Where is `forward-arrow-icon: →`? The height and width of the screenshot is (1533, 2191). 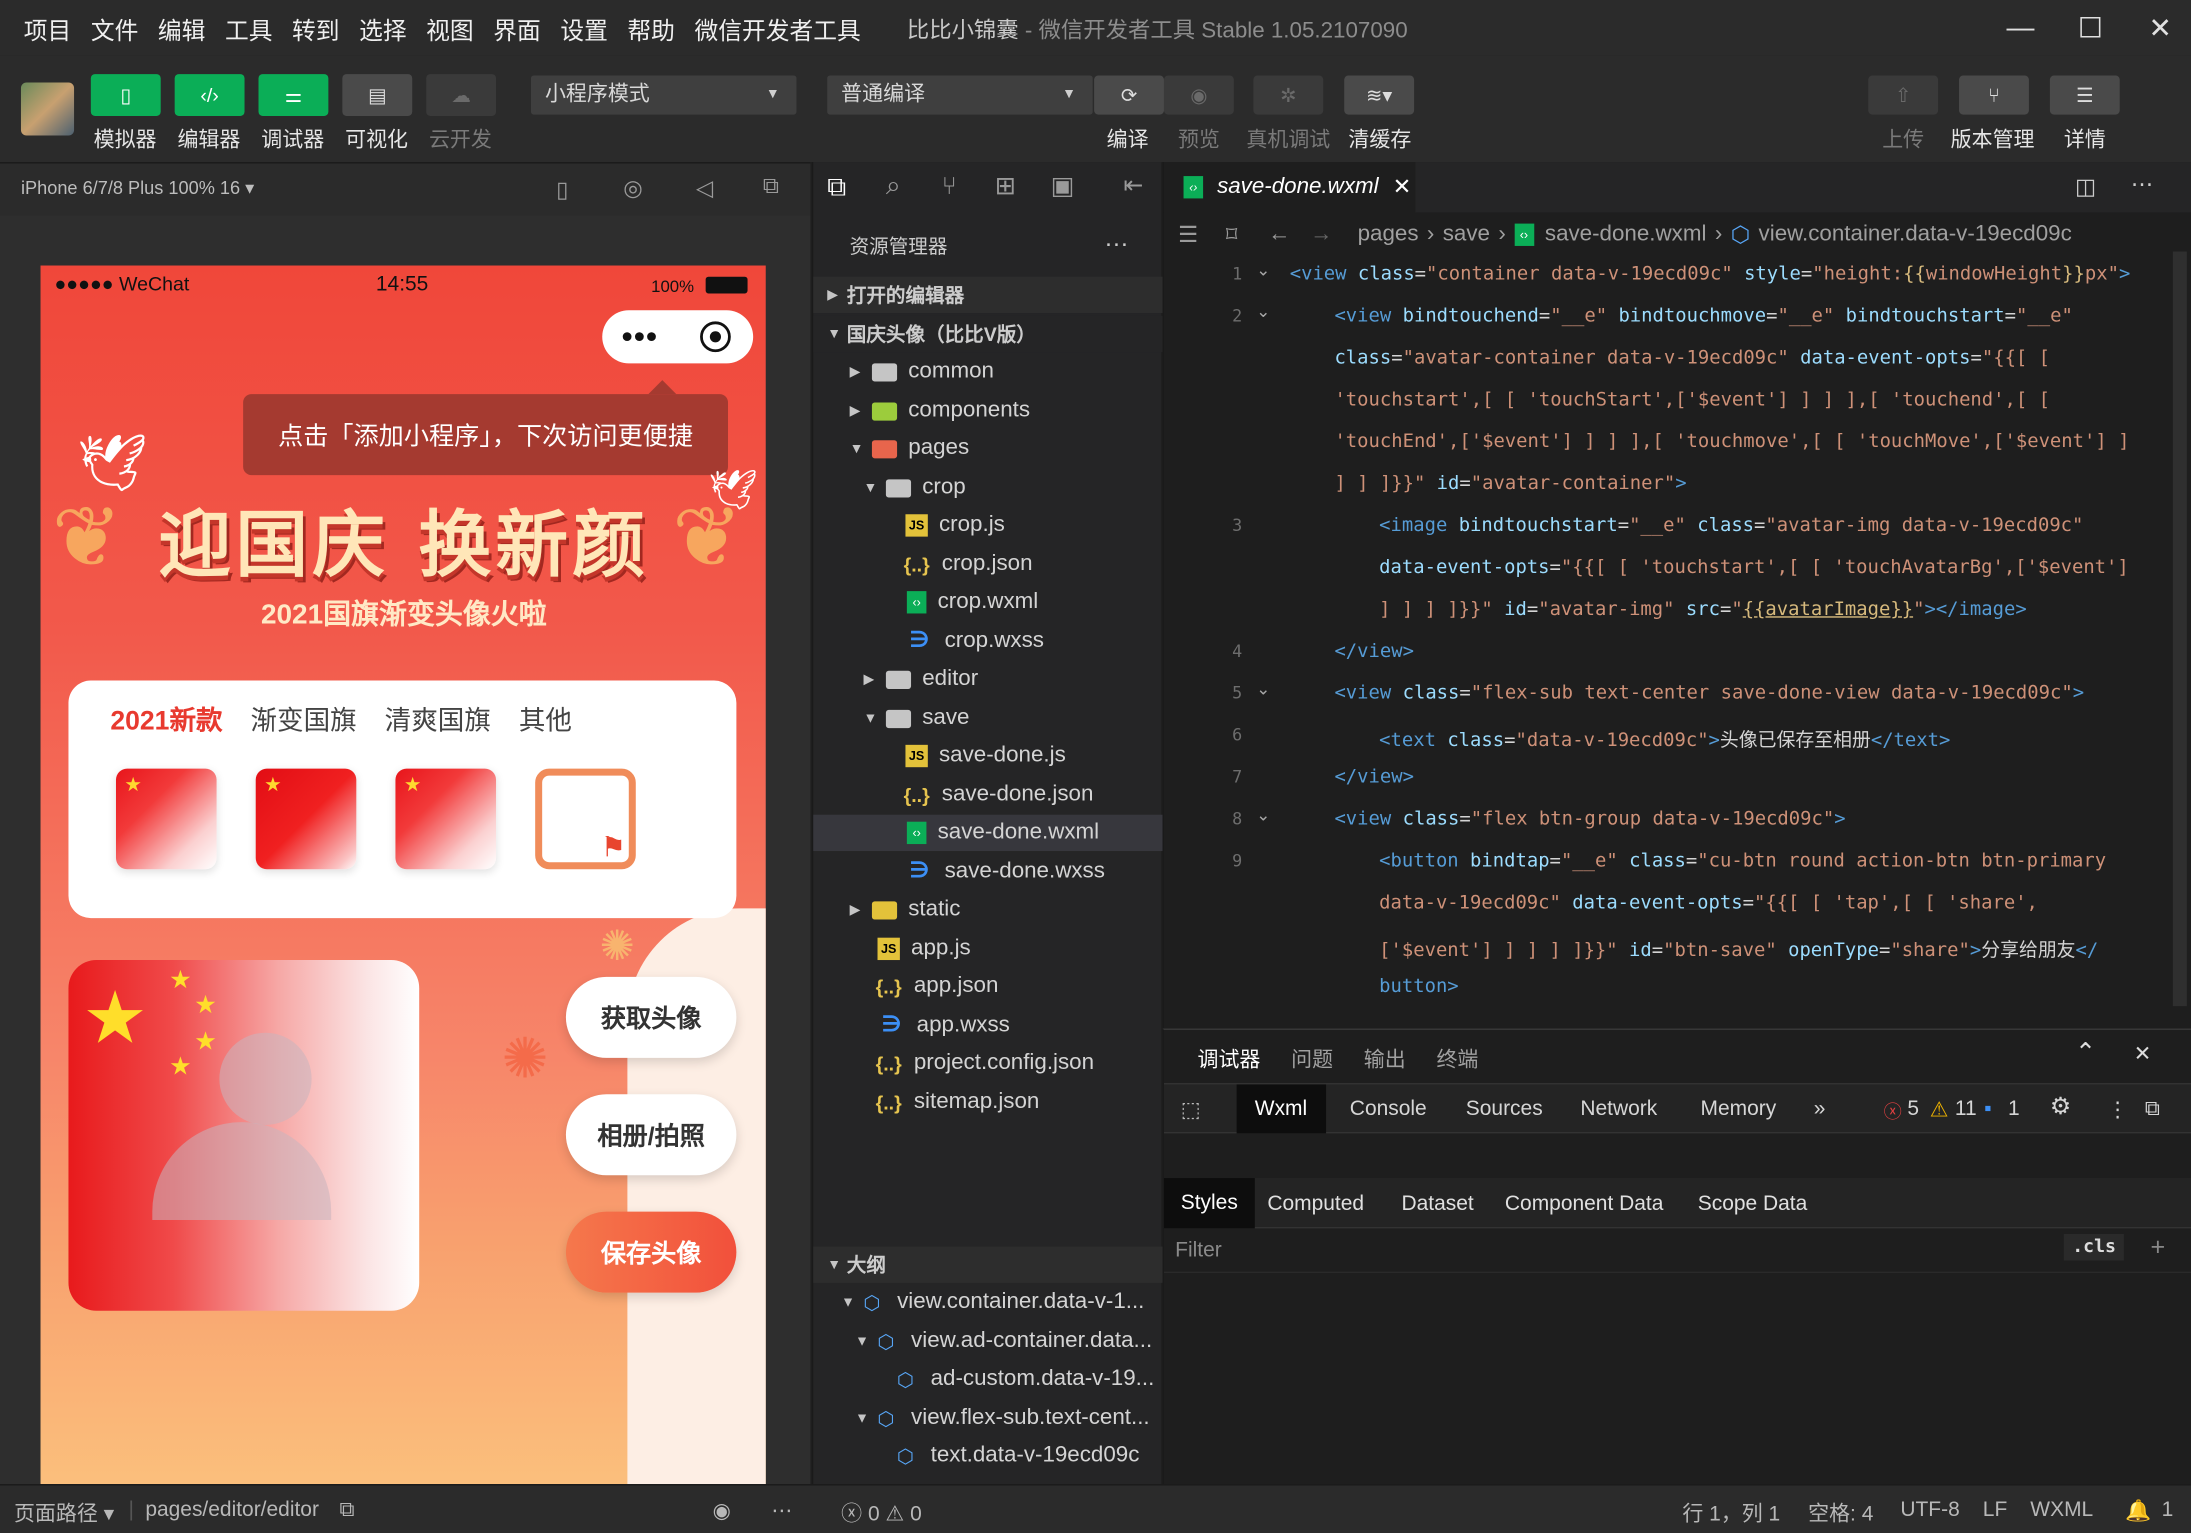
forward-arrow-icon: → is located at coordinates (1321, 234).